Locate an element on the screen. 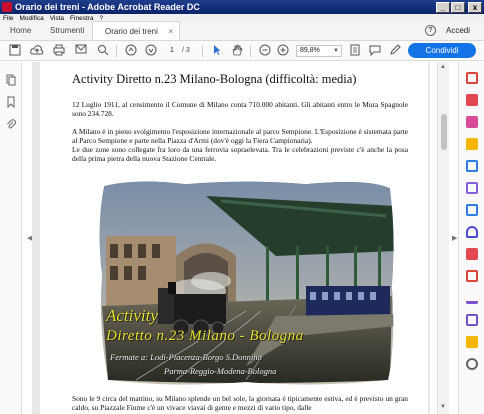 The image size is (484, 414). zoom-value: 89,8% is located at coordinates (310, 50).